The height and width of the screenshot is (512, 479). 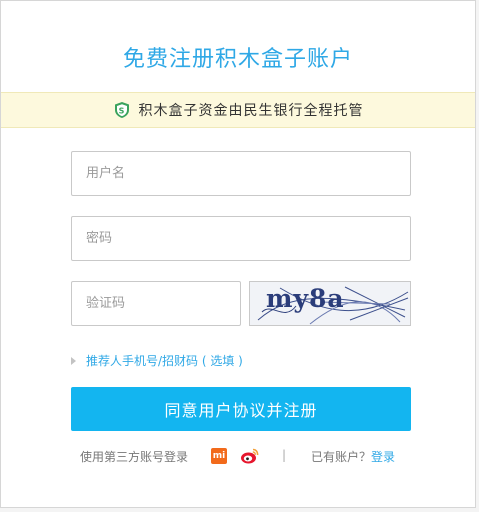 I want to click on captcha-input, so click(x=156, y=303).